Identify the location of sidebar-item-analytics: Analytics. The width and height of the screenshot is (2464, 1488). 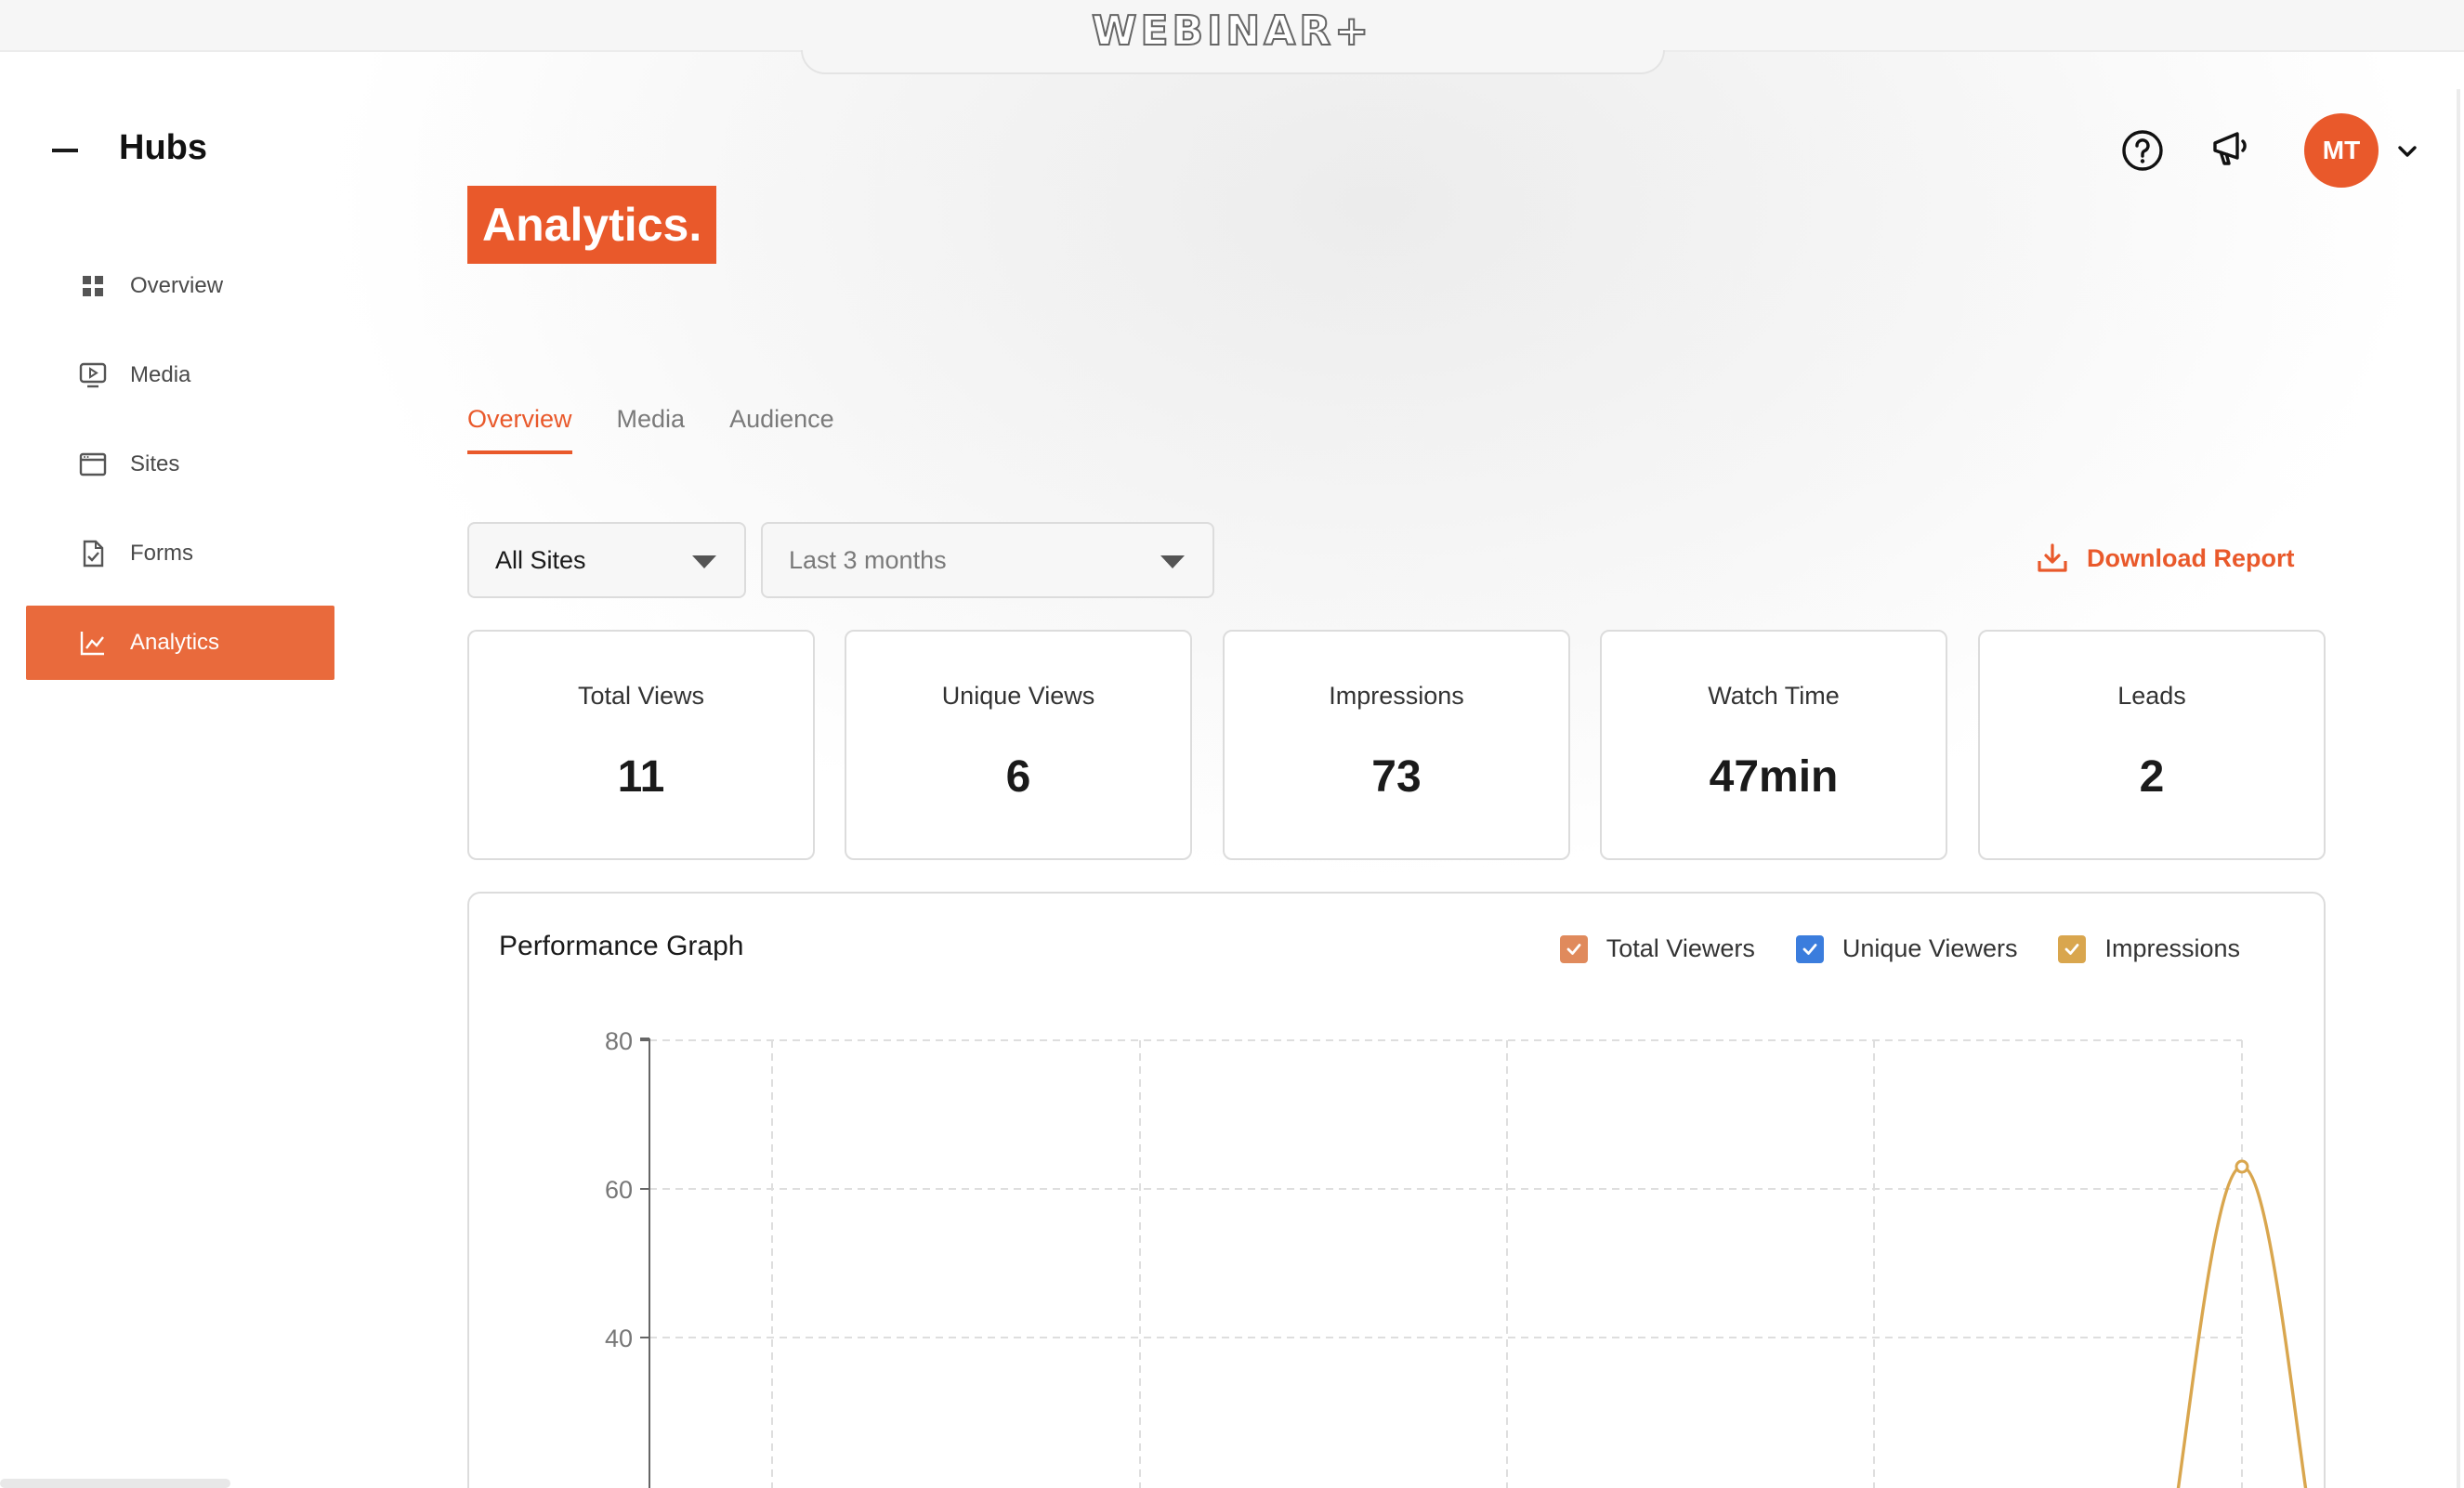
(180, 643).